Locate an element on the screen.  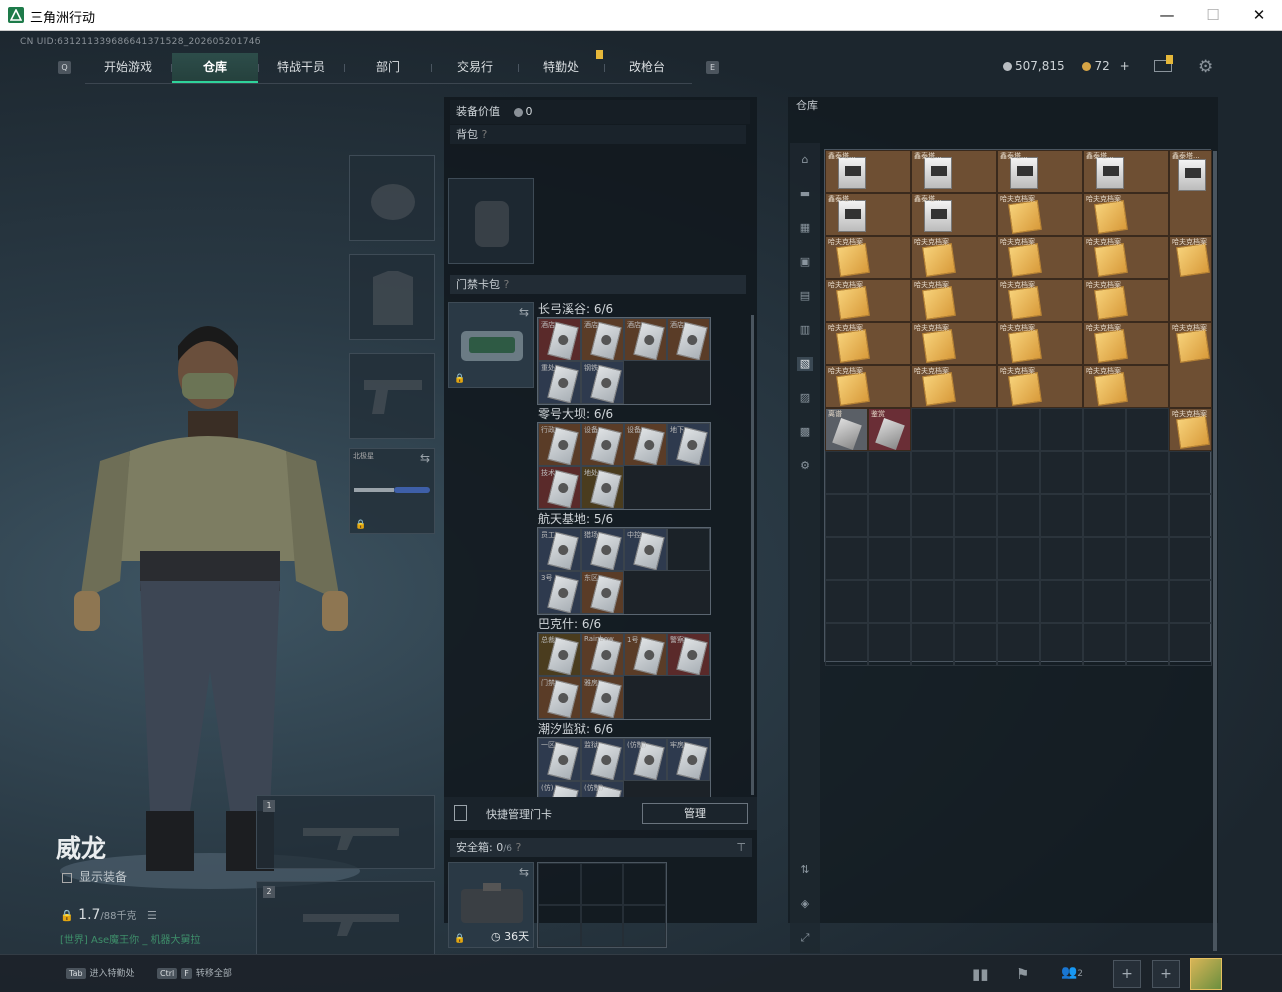
flag-icon: ⚑ is located at coordinates (1022, 974).